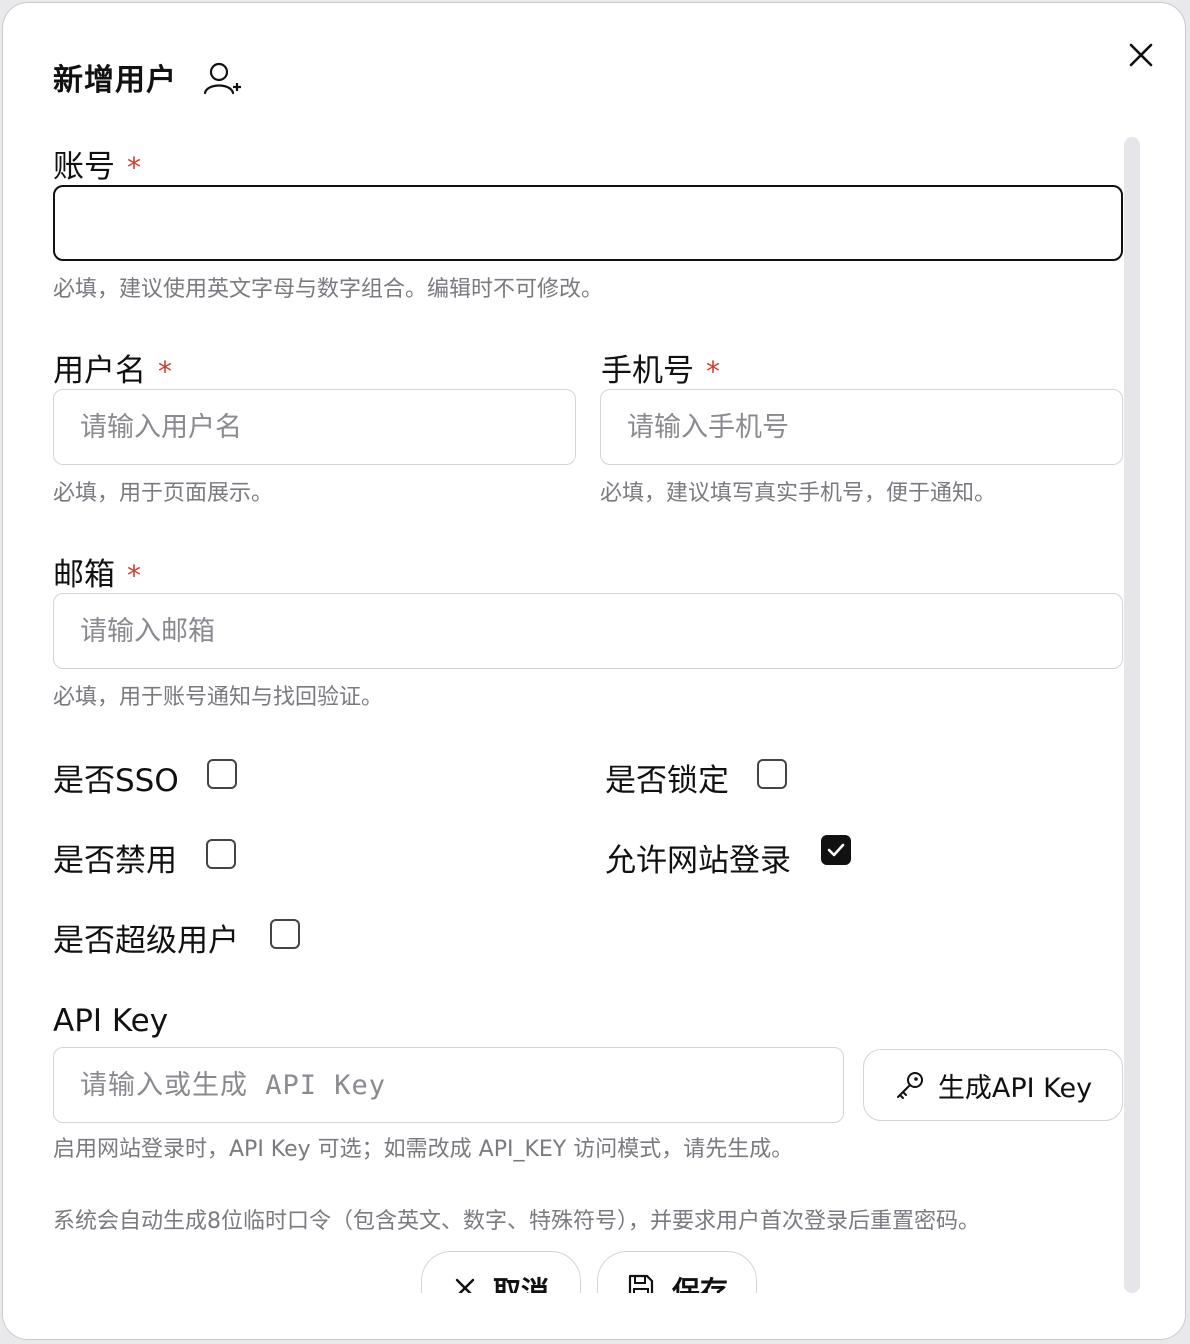 This screenshot has width=1190, height=1344. I want to click on scrollbar, so click(1132, 715).